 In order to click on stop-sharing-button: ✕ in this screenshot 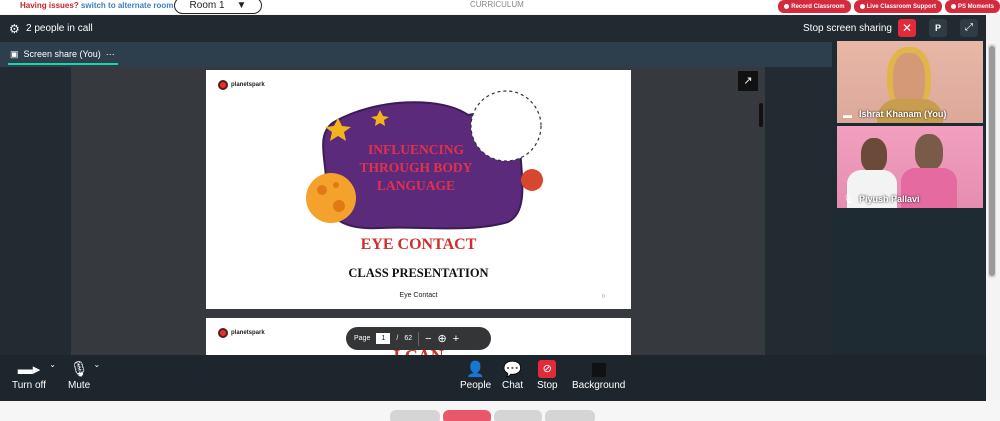, I will do `click(907, 28)`.